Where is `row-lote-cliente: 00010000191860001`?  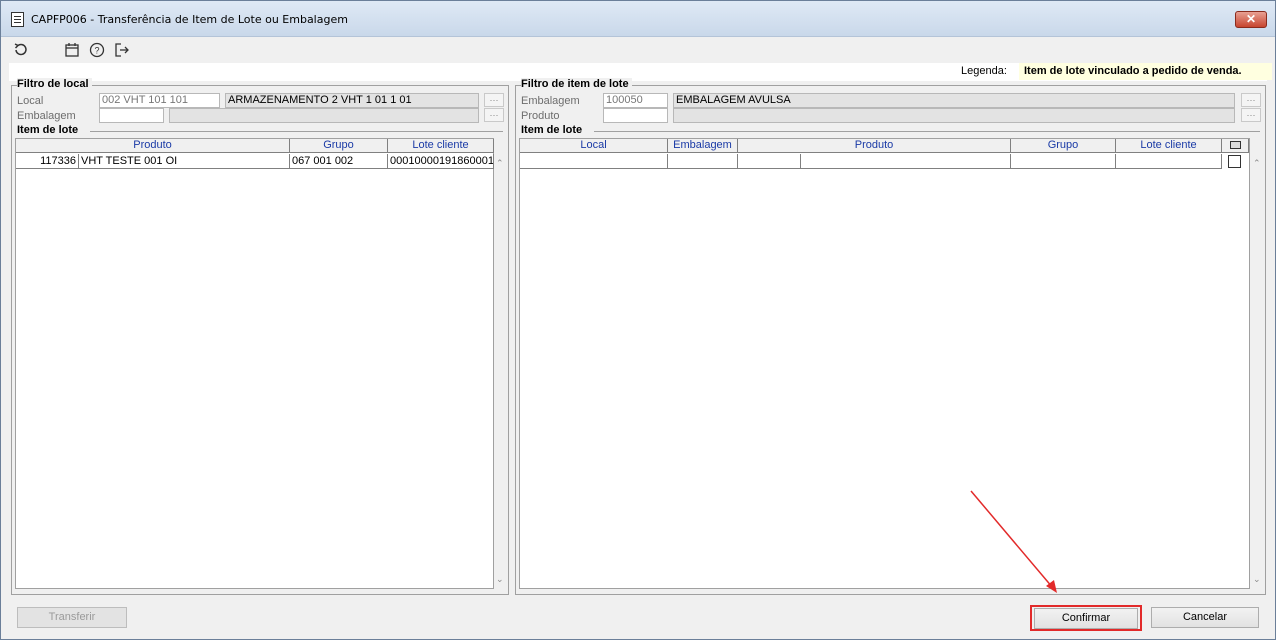 row-lote-cliente: 00010000191860001 is located at coordinates (441, 161).